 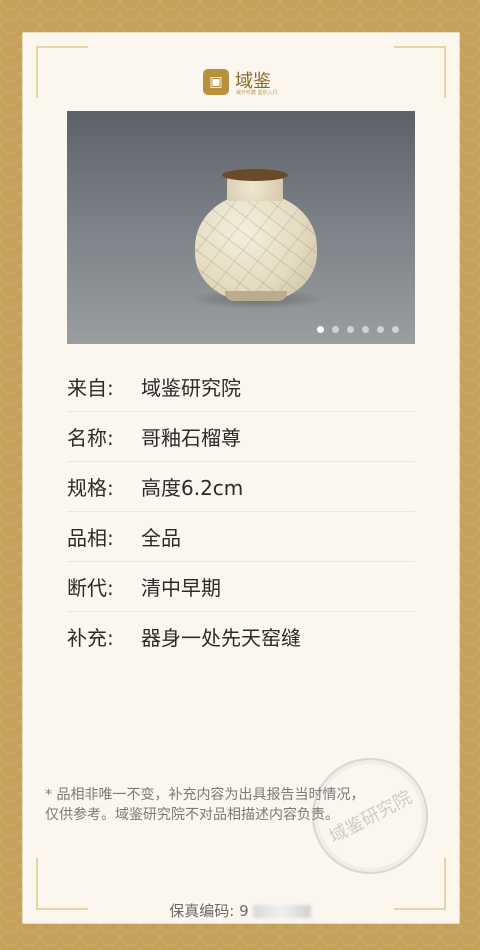 What do you see at coordinates (181, 588) in the screenshot?
I see `detail-value: 清中早期` at bounding box center [181, 588].